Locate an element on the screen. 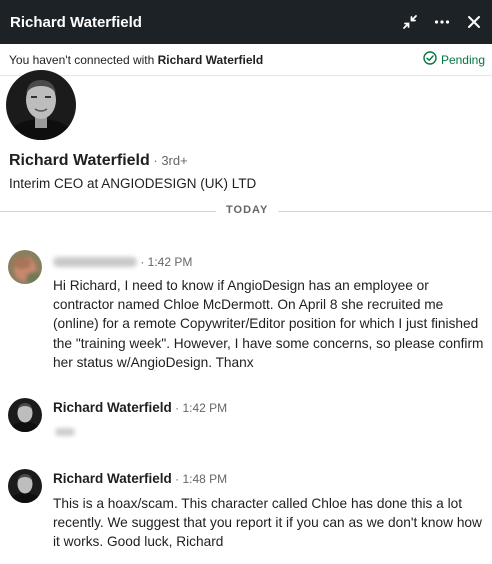 Image resolution: width=492 pixels, height=564 pixels. chat-title: Richard Waterfield is located at coordinates (206, 22).